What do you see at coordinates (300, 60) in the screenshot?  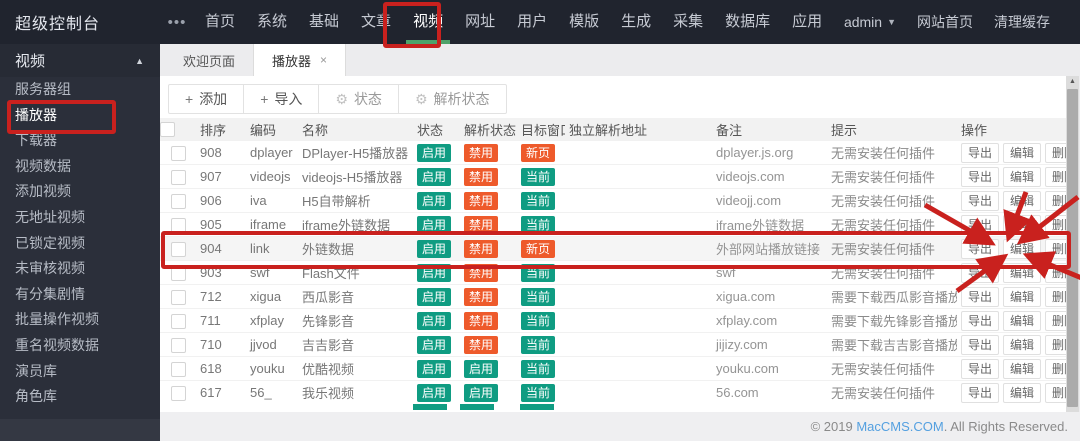 I see `tab-播放器: 播放器 ×` at bounding box center [300, 60].